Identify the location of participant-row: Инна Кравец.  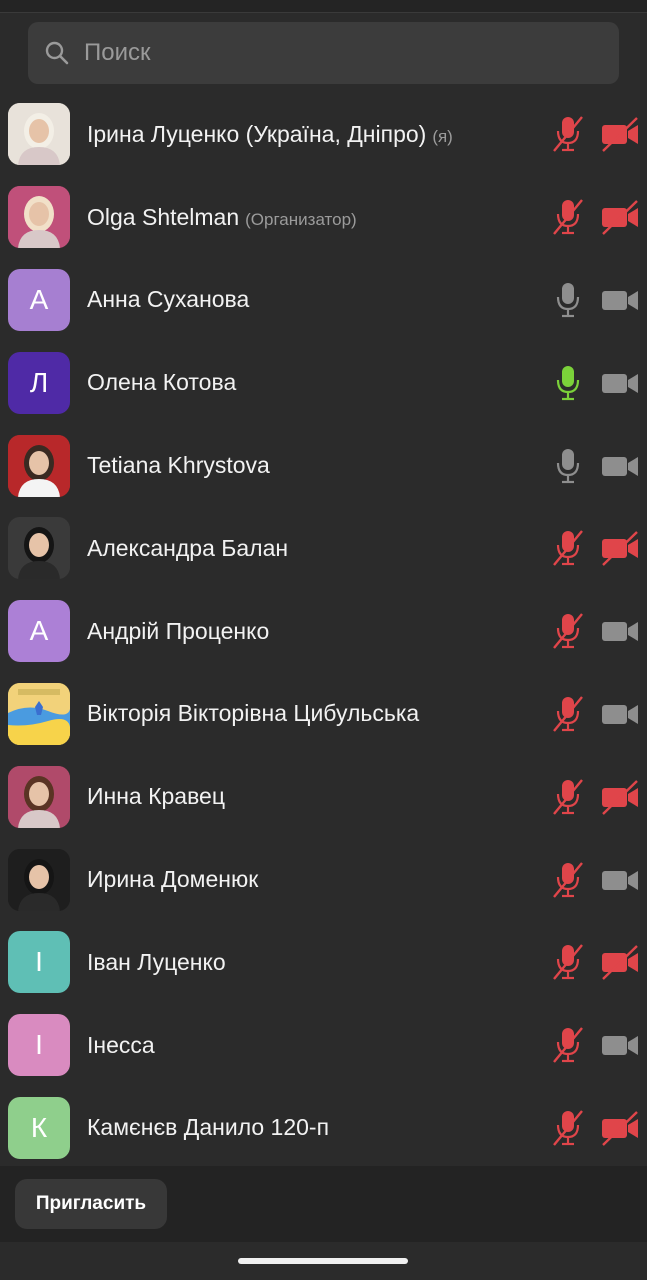
(323, 796).